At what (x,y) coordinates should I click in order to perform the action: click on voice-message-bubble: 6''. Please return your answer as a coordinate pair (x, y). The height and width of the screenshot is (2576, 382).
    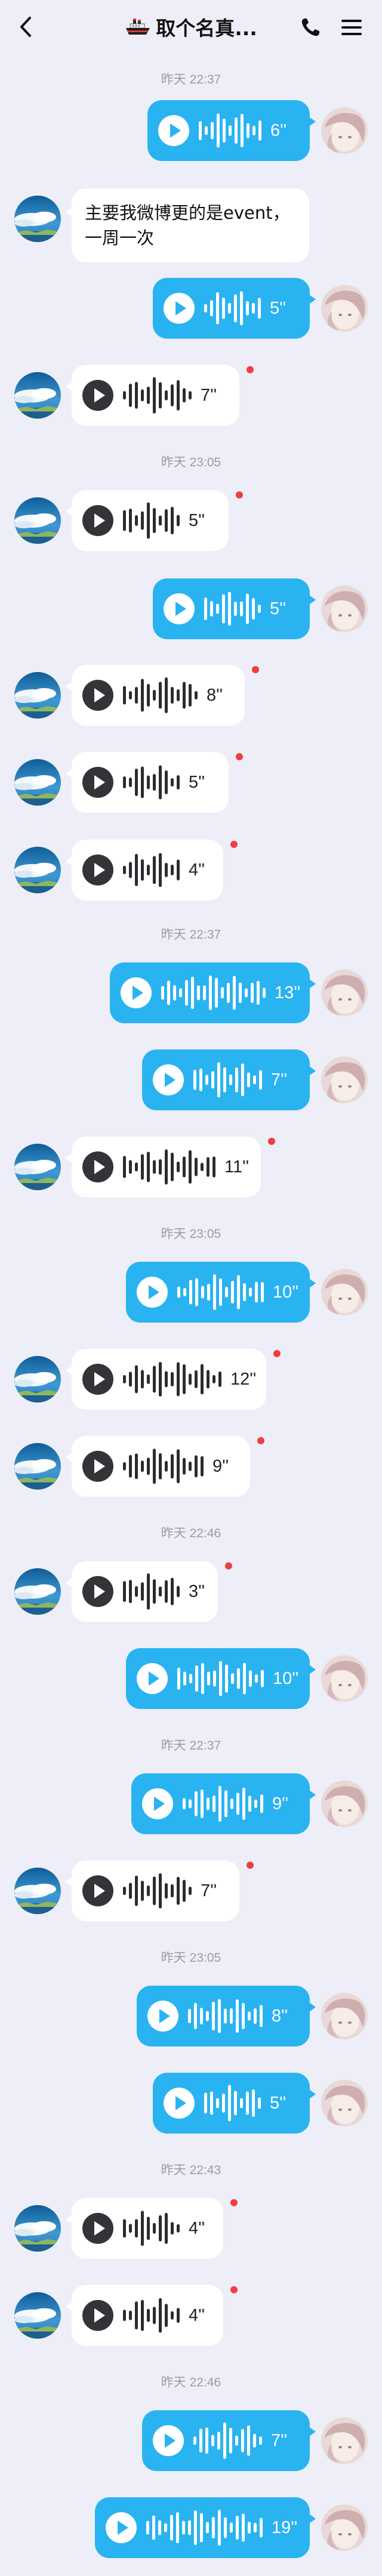
    Looking at the image, I should click on (231, 131).